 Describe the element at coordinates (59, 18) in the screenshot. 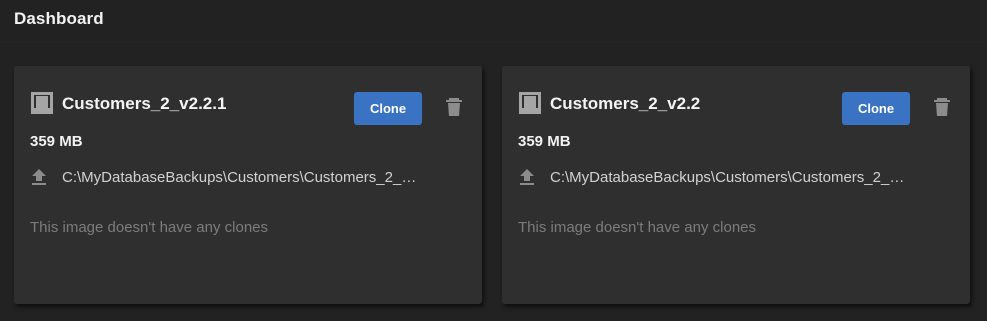

I see `page-title: Dashboard` at that location.